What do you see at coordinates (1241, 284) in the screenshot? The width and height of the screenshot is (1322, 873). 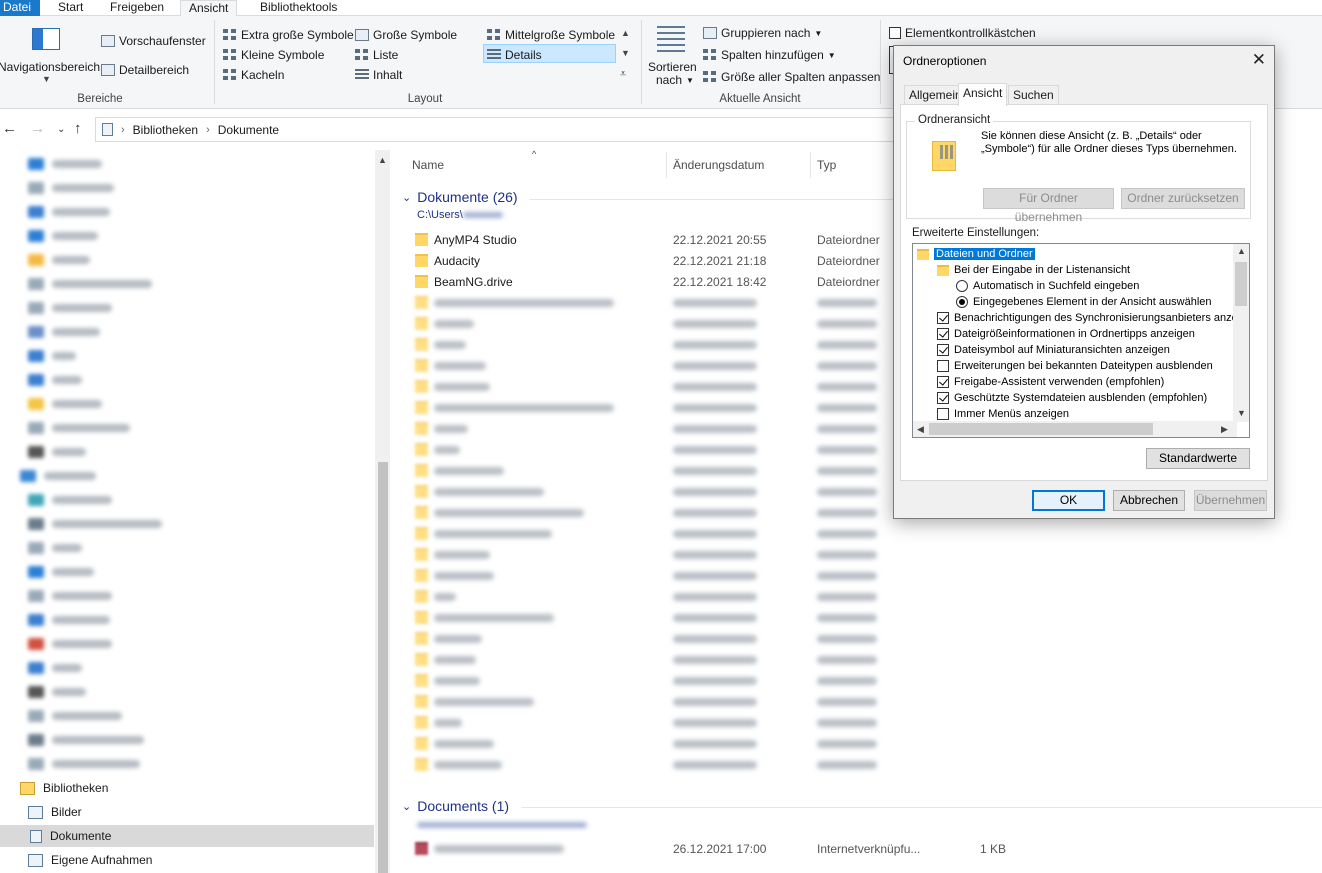 I see `tree-vertical-thumb` at bounding box center [1241, 284].